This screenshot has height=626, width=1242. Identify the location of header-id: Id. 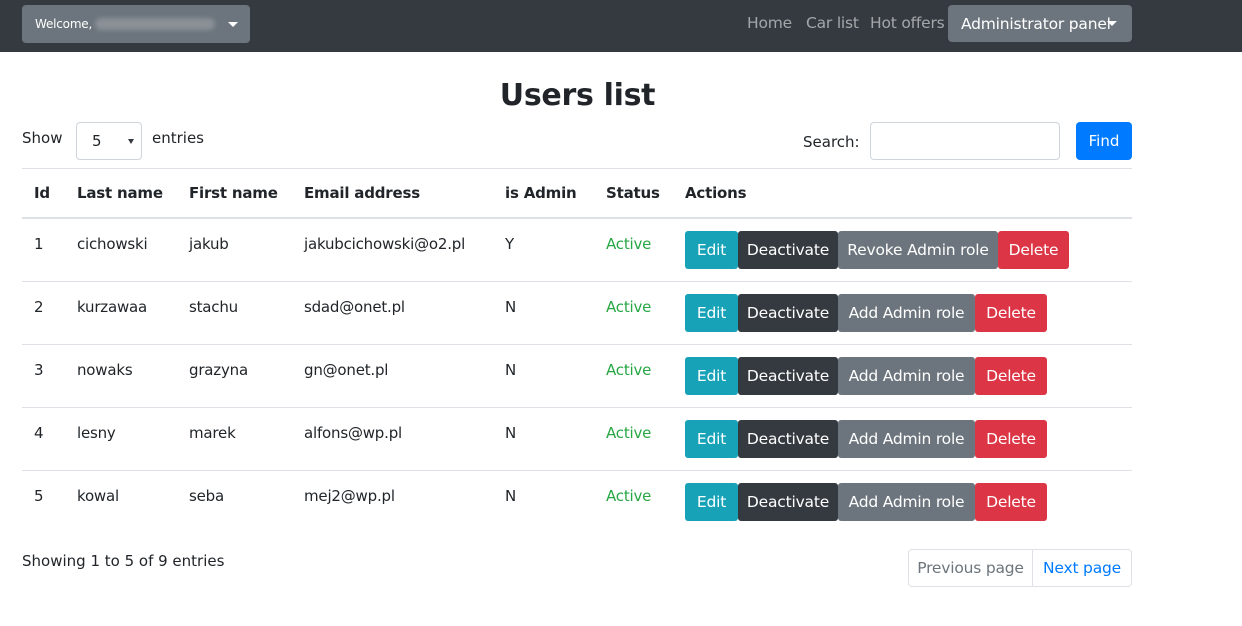
(42, 193).